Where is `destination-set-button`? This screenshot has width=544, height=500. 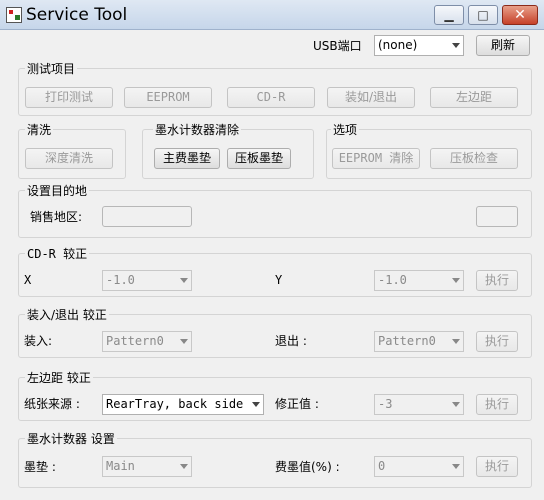 destination-set-button is located at coordinates (497, 216).